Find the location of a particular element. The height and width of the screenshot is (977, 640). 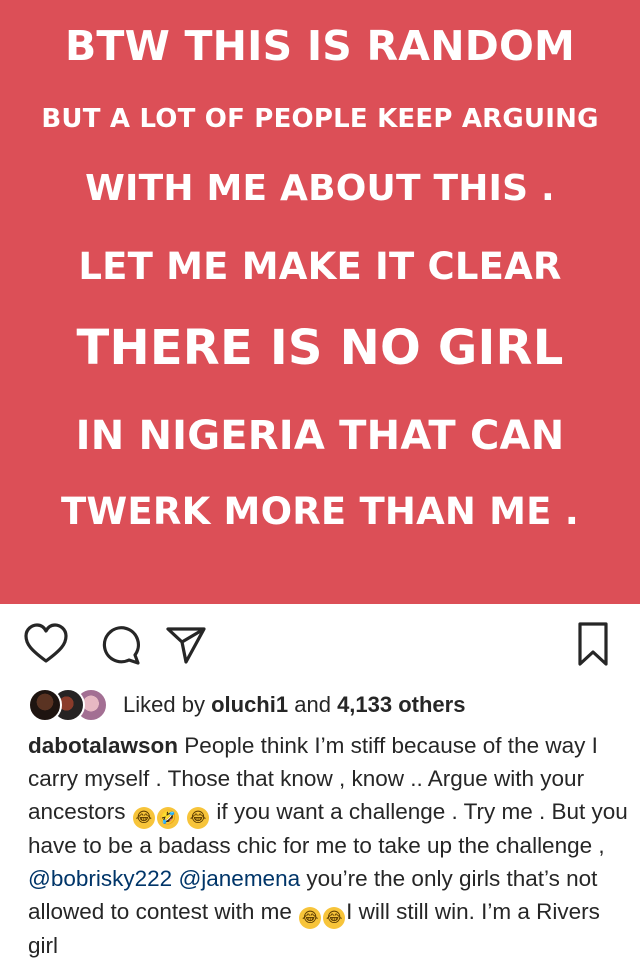

comment-icon is located at coordinates (120, 645).